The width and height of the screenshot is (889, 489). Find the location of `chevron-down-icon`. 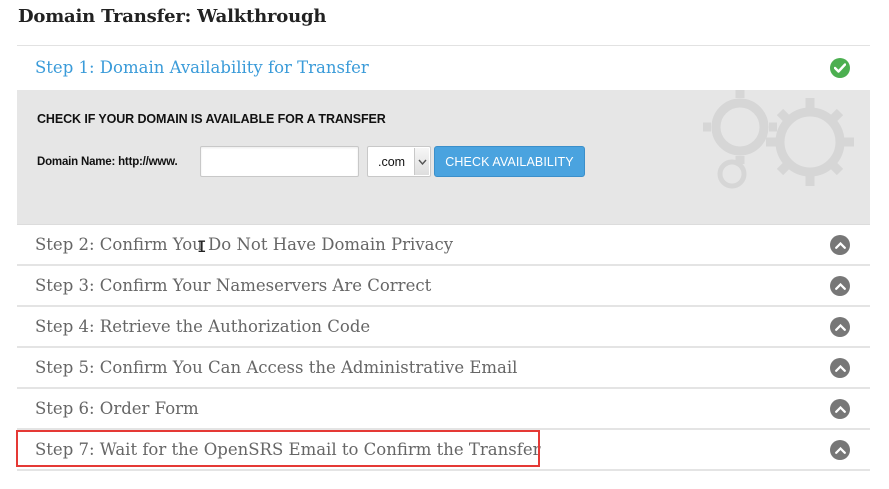

chevron-down-icon is located at coordinates (421, 161).